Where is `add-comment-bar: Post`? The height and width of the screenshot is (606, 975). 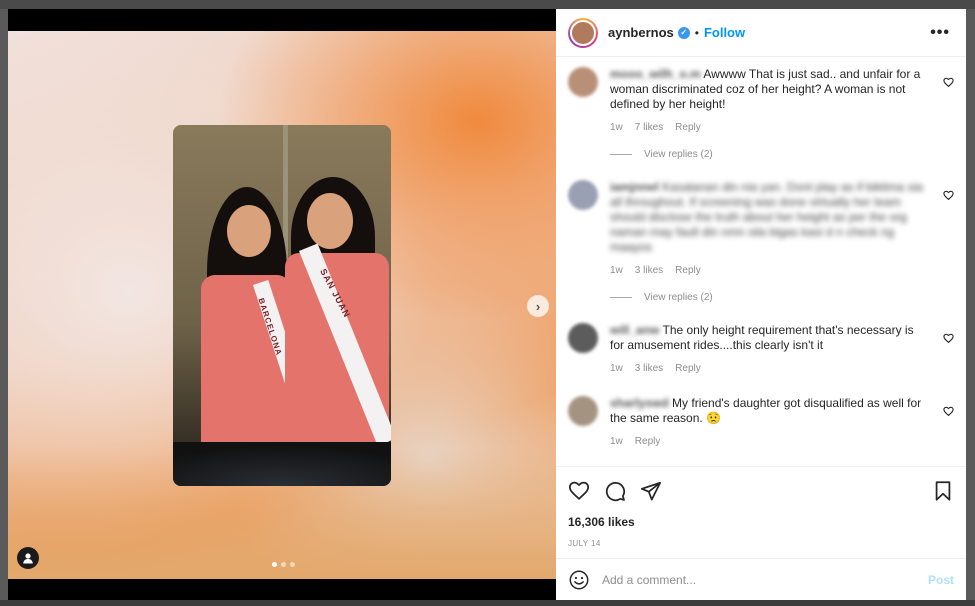 add-comment-bar: Post is located at coordinates (761, 579).